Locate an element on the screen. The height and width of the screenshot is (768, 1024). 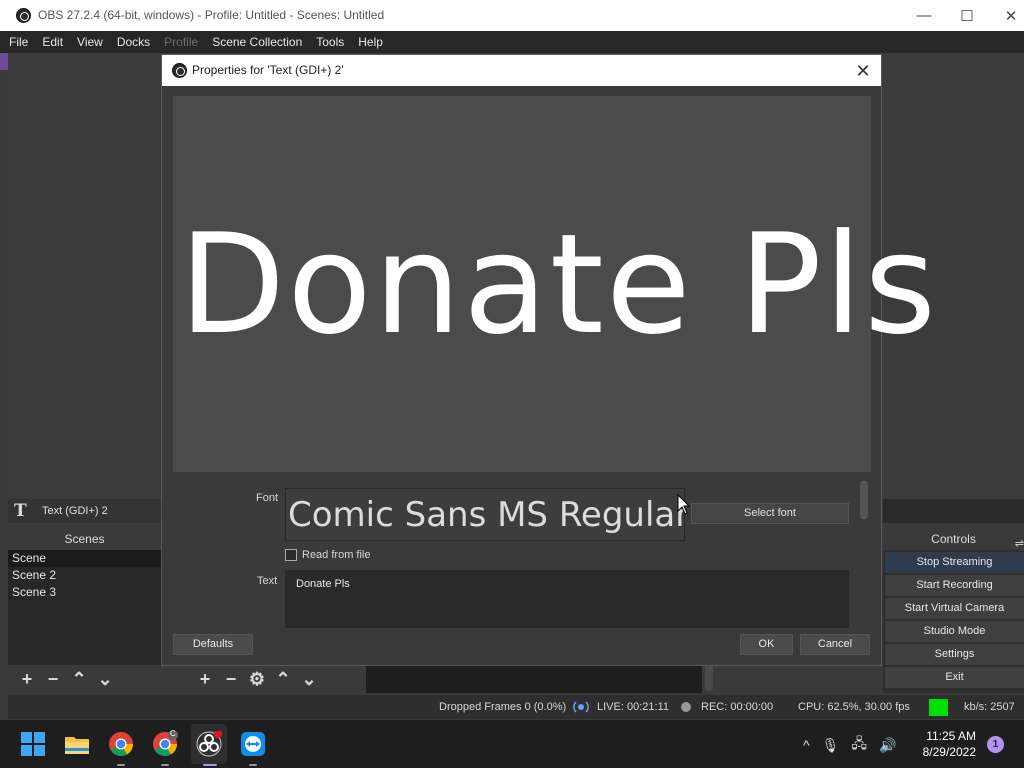
start-virtual-camera-button: Start Virtual Camera is located at coordinates (954, 608).